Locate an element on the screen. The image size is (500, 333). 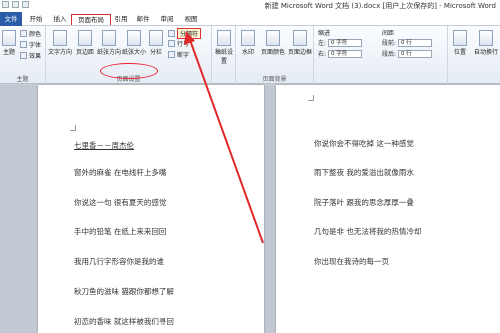
breaks-label: 分隔符 is located at coordinates (189, 33).